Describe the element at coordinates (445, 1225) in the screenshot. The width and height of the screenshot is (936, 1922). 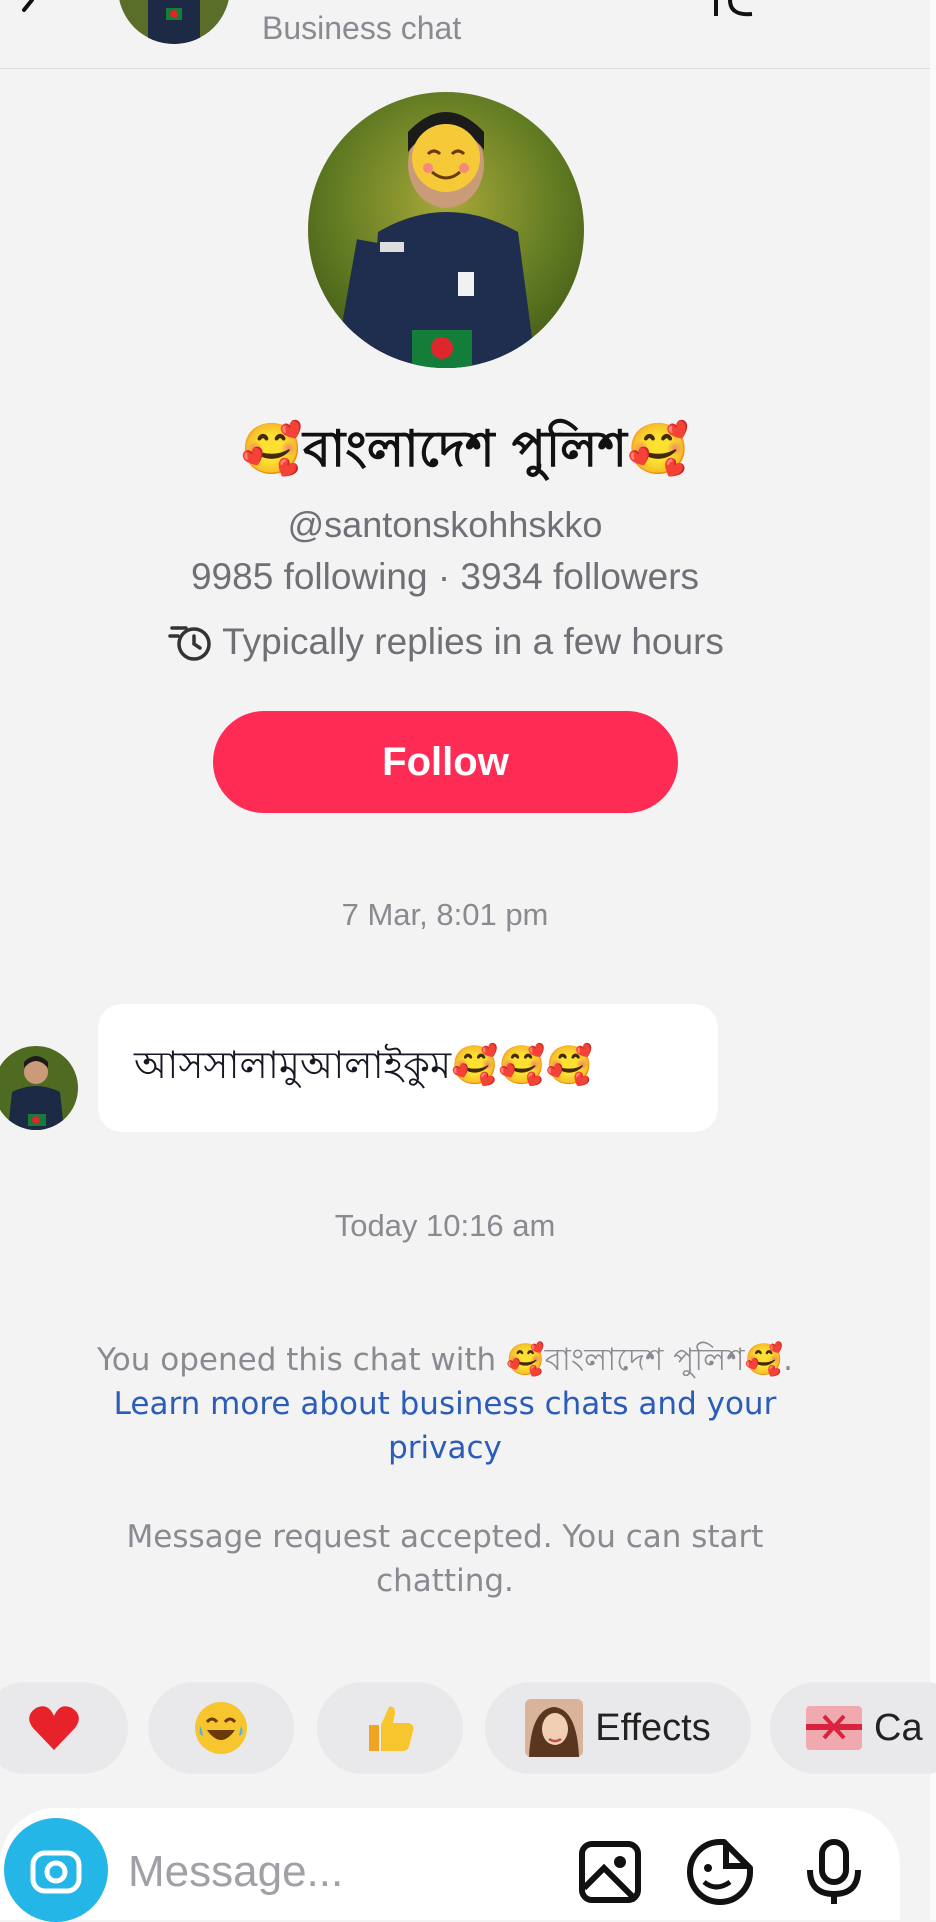
I see `today-timestamp: Today 10:16 am` at that location.